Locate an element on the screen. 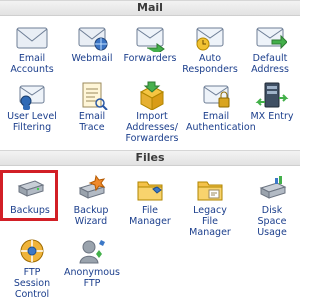 Image resolution: width=320 pixels, height=297 pixels. email-accounts-label: Email Accounts is located at coordinates (32, 64).